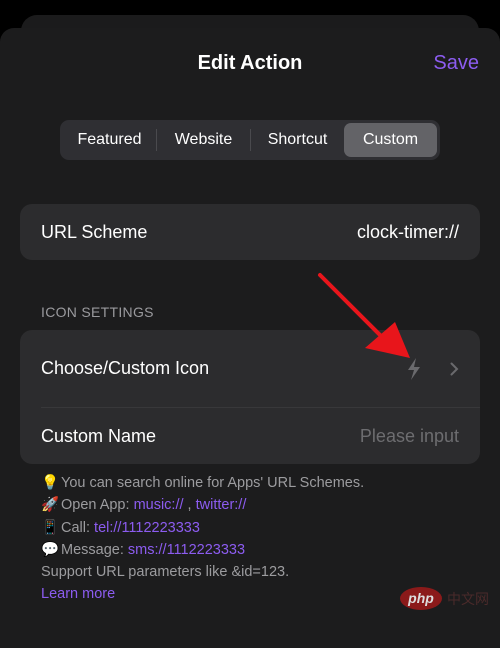  I want to click on watermark-logo: php, so click(421, 598).